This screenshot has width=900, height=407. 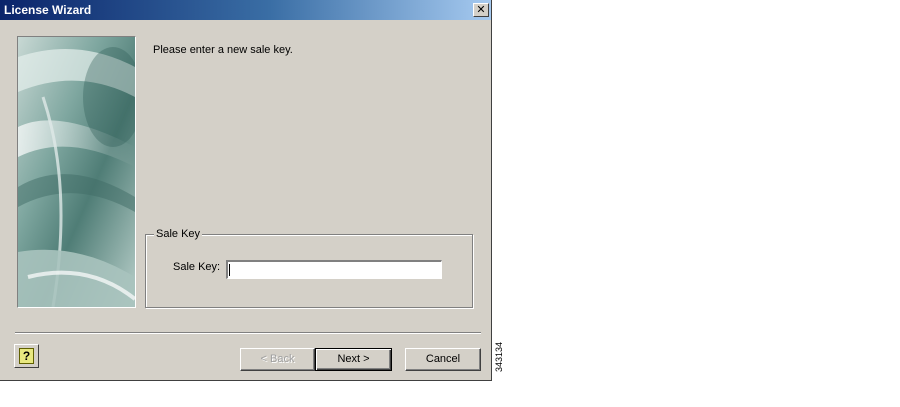 What do you see at coordinates (178, 234) in the screenshot?
I see `groupbox-legend: Sale Key` at bounding box center [178, 234].